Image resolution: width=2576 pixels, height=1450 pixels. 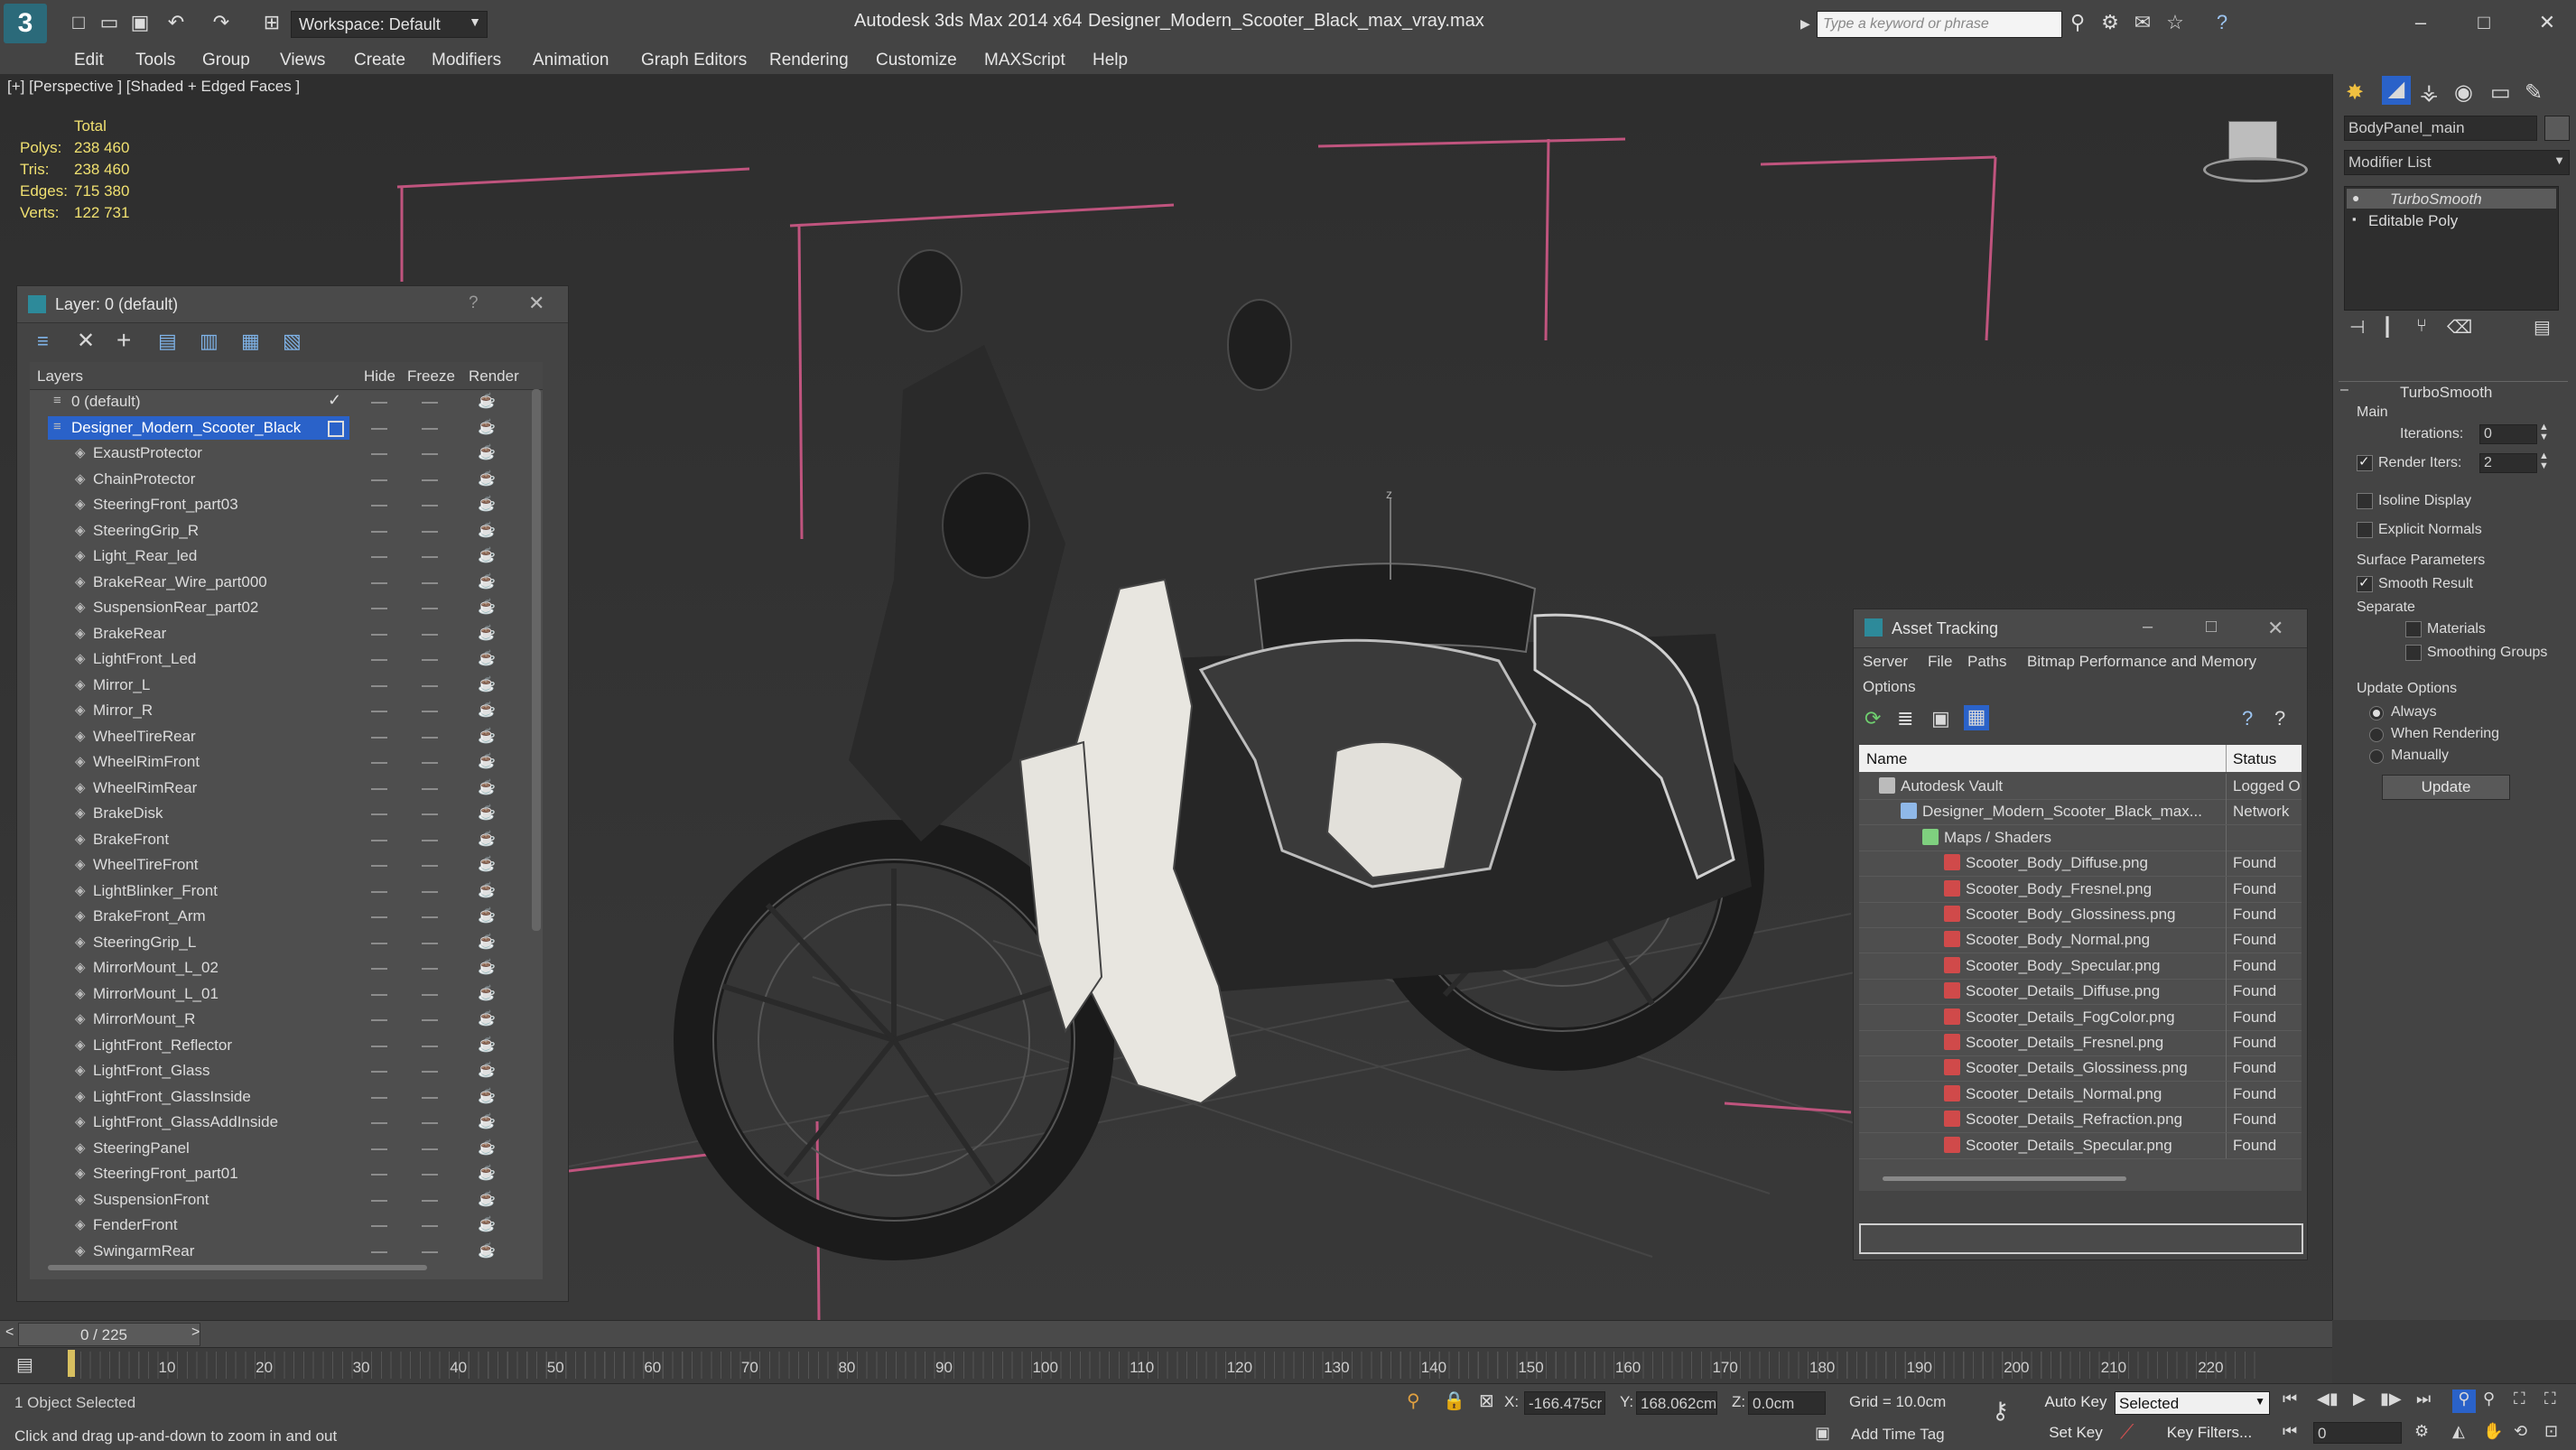 I want to click on layer-scrollbar, so click(x=536, y=660).